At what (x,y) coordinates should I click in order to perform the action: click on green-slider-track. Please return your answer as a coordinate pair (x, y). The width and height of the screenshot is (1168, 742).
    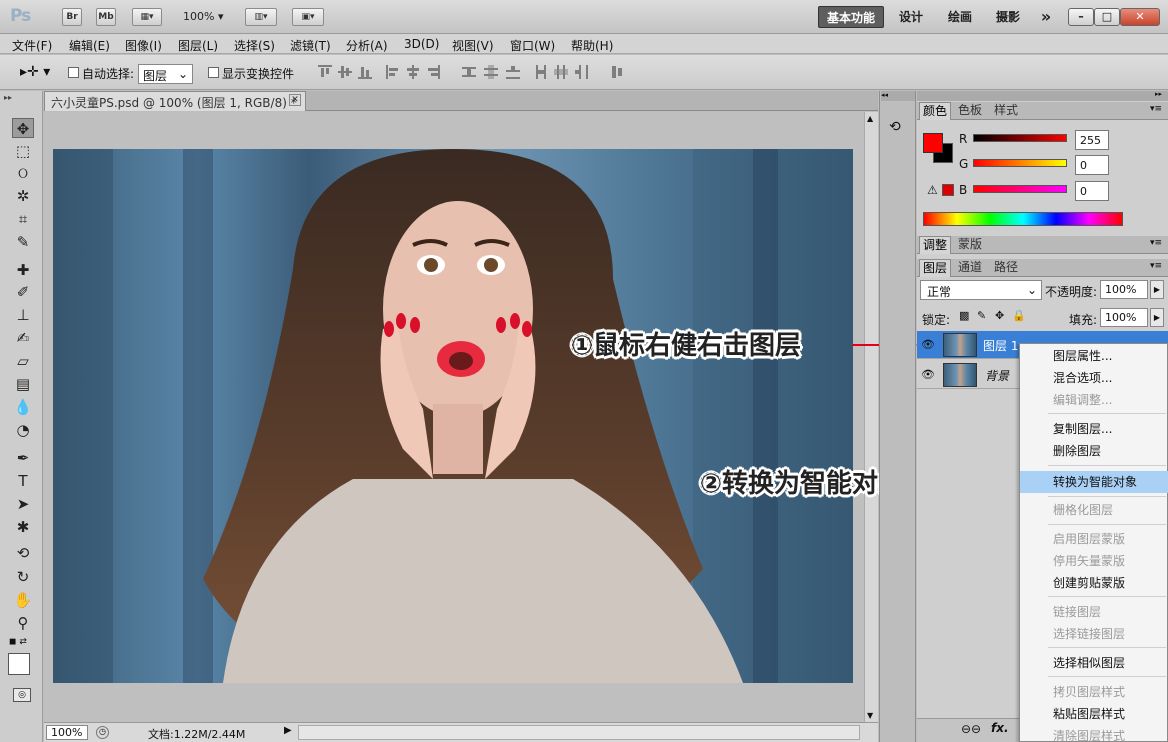
    Looking at the image, I should click on (1020, 163).